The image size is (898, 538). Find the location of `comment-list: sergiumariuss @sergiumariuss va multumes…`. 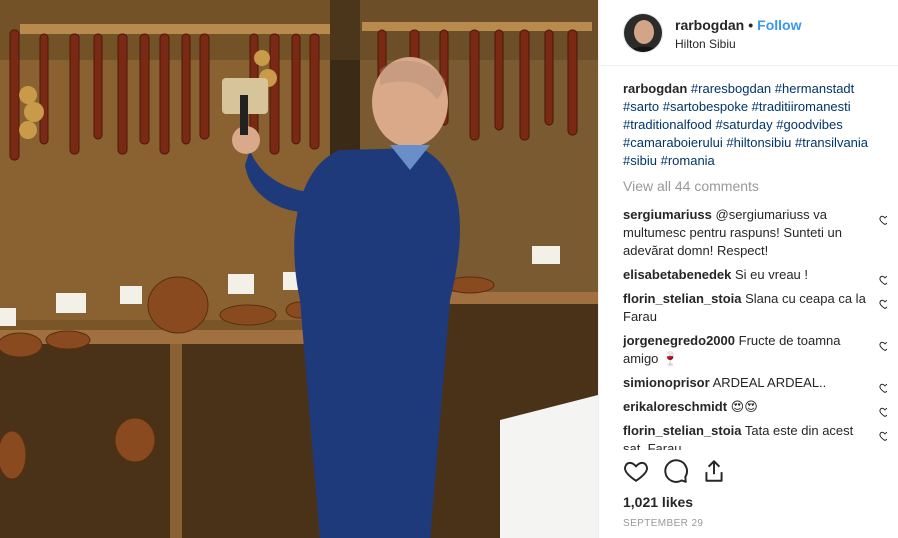

comment-list: sergiumariuss @sergiumariuss va multumes… is located at coordinates (755, 328).